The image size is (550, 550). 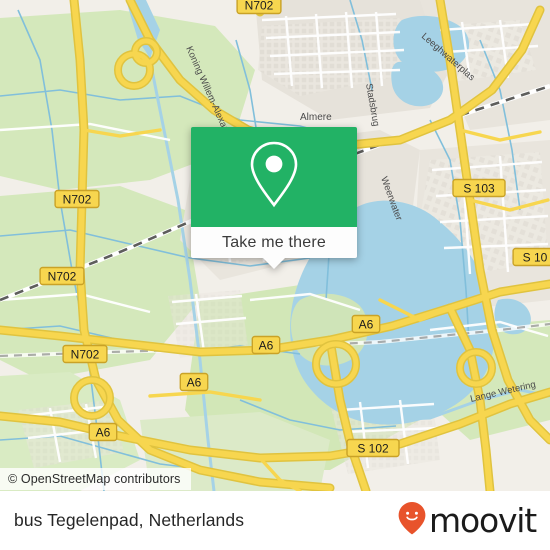 I want to click on take-me-there-button: Take me there, so click(x=274, y=242).